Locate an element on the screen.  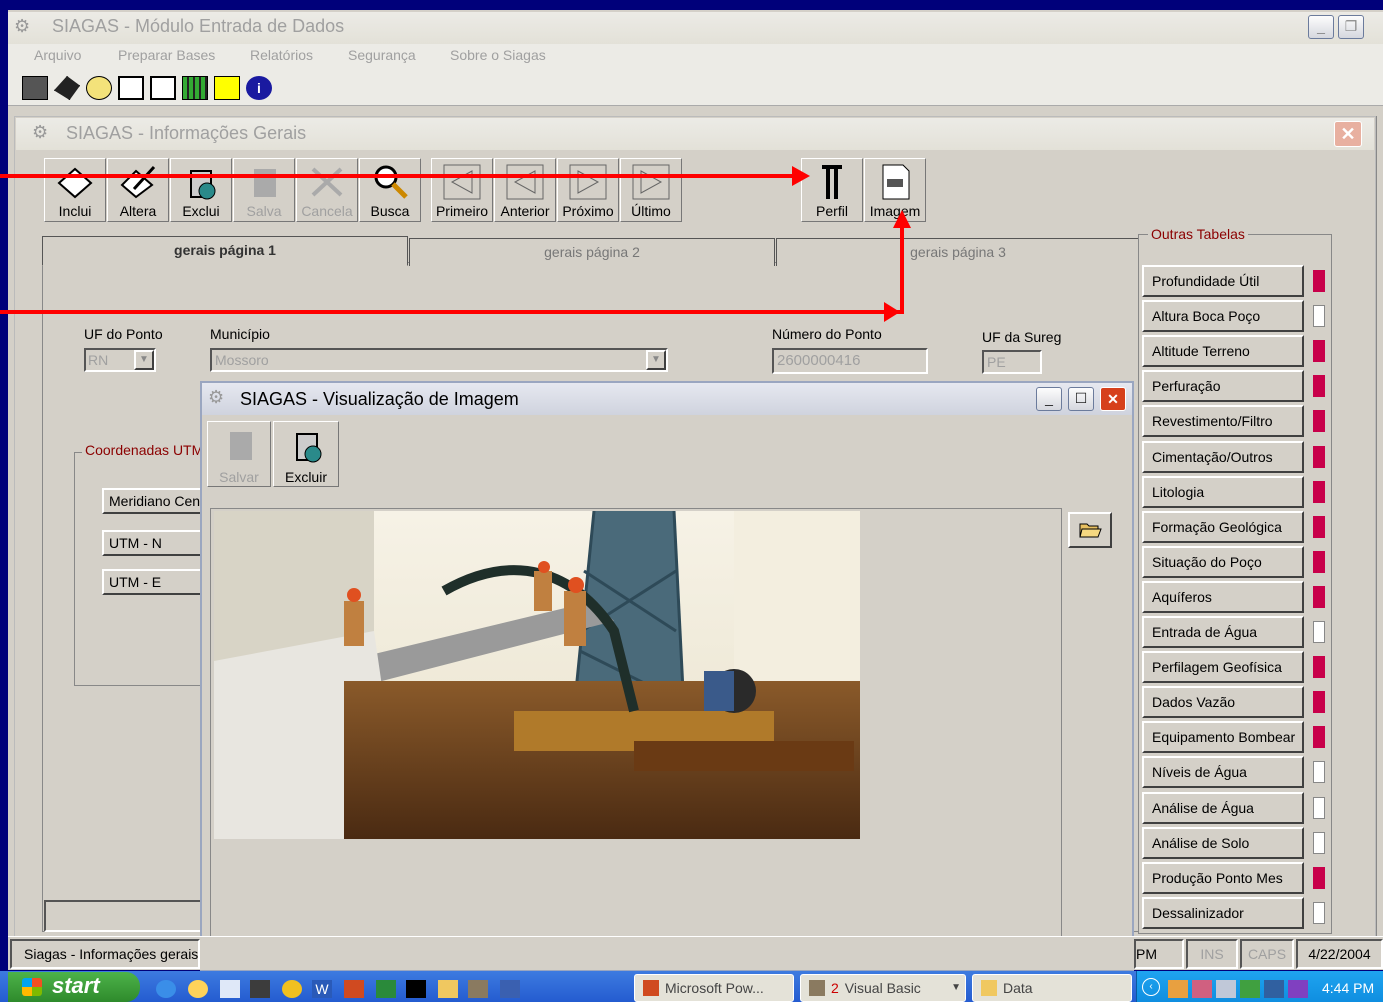
search-icon is located at coordinates (391, 182).